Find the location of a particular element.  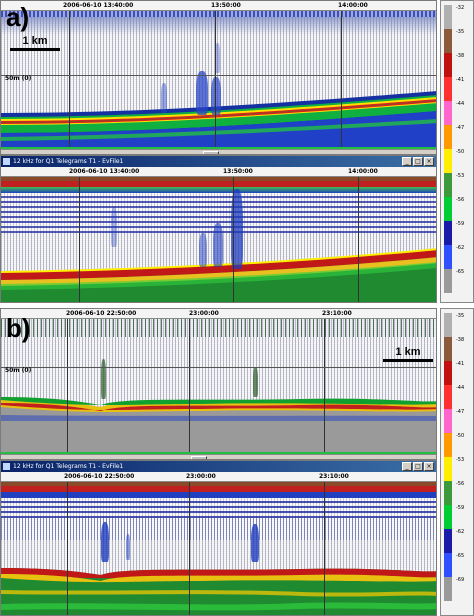

legend-label: -32 is located at coordinates (460, 8).